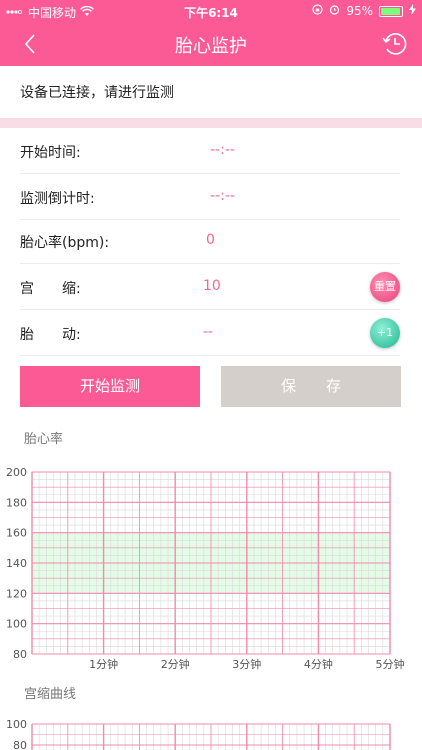 Image resolution: width=422 pixels, height=750 pixels. What do you see at coordinates (385, 333) in the screenshot?
I see `add-movement-button: +1` at bounding box center [385, 333].